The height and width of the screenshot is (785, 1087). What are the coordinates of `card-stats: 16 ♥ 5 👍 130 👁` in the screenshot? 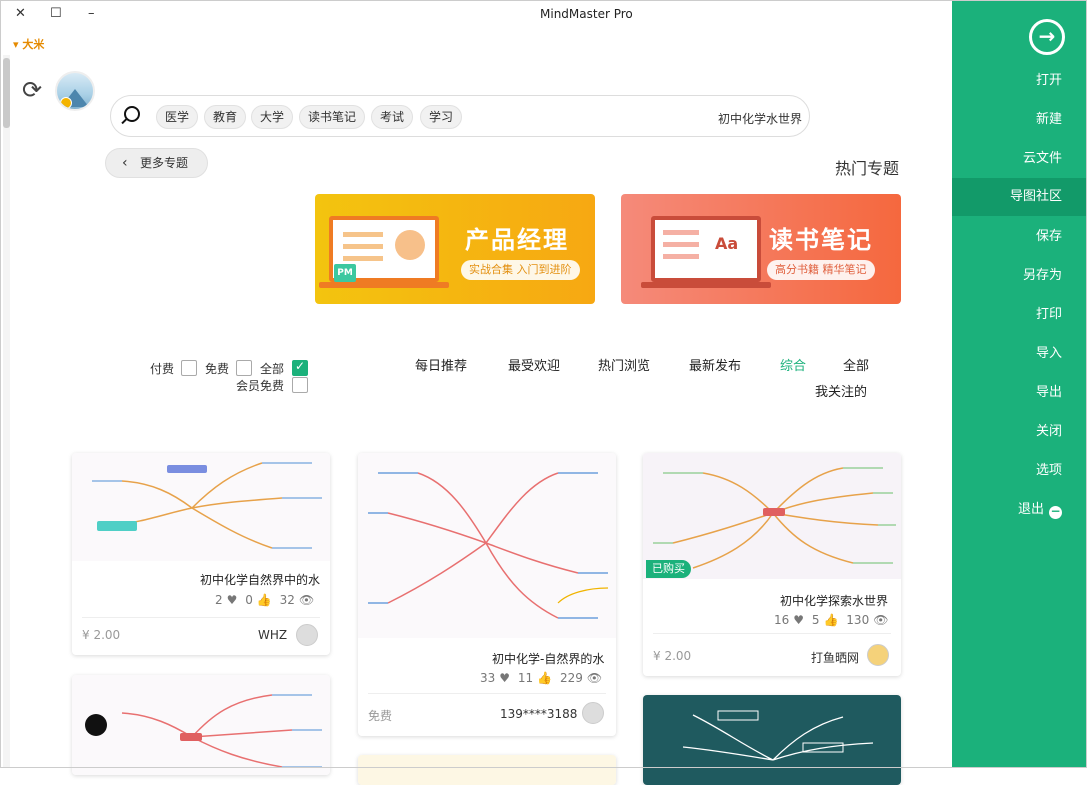 It's located at (829, 620).